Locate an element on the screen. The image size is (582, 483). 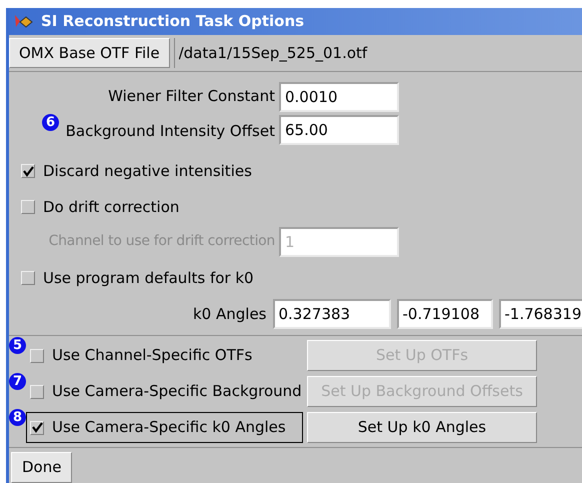
otf-file-button: OMX Base OTF File is located at coordinates (89, 53).